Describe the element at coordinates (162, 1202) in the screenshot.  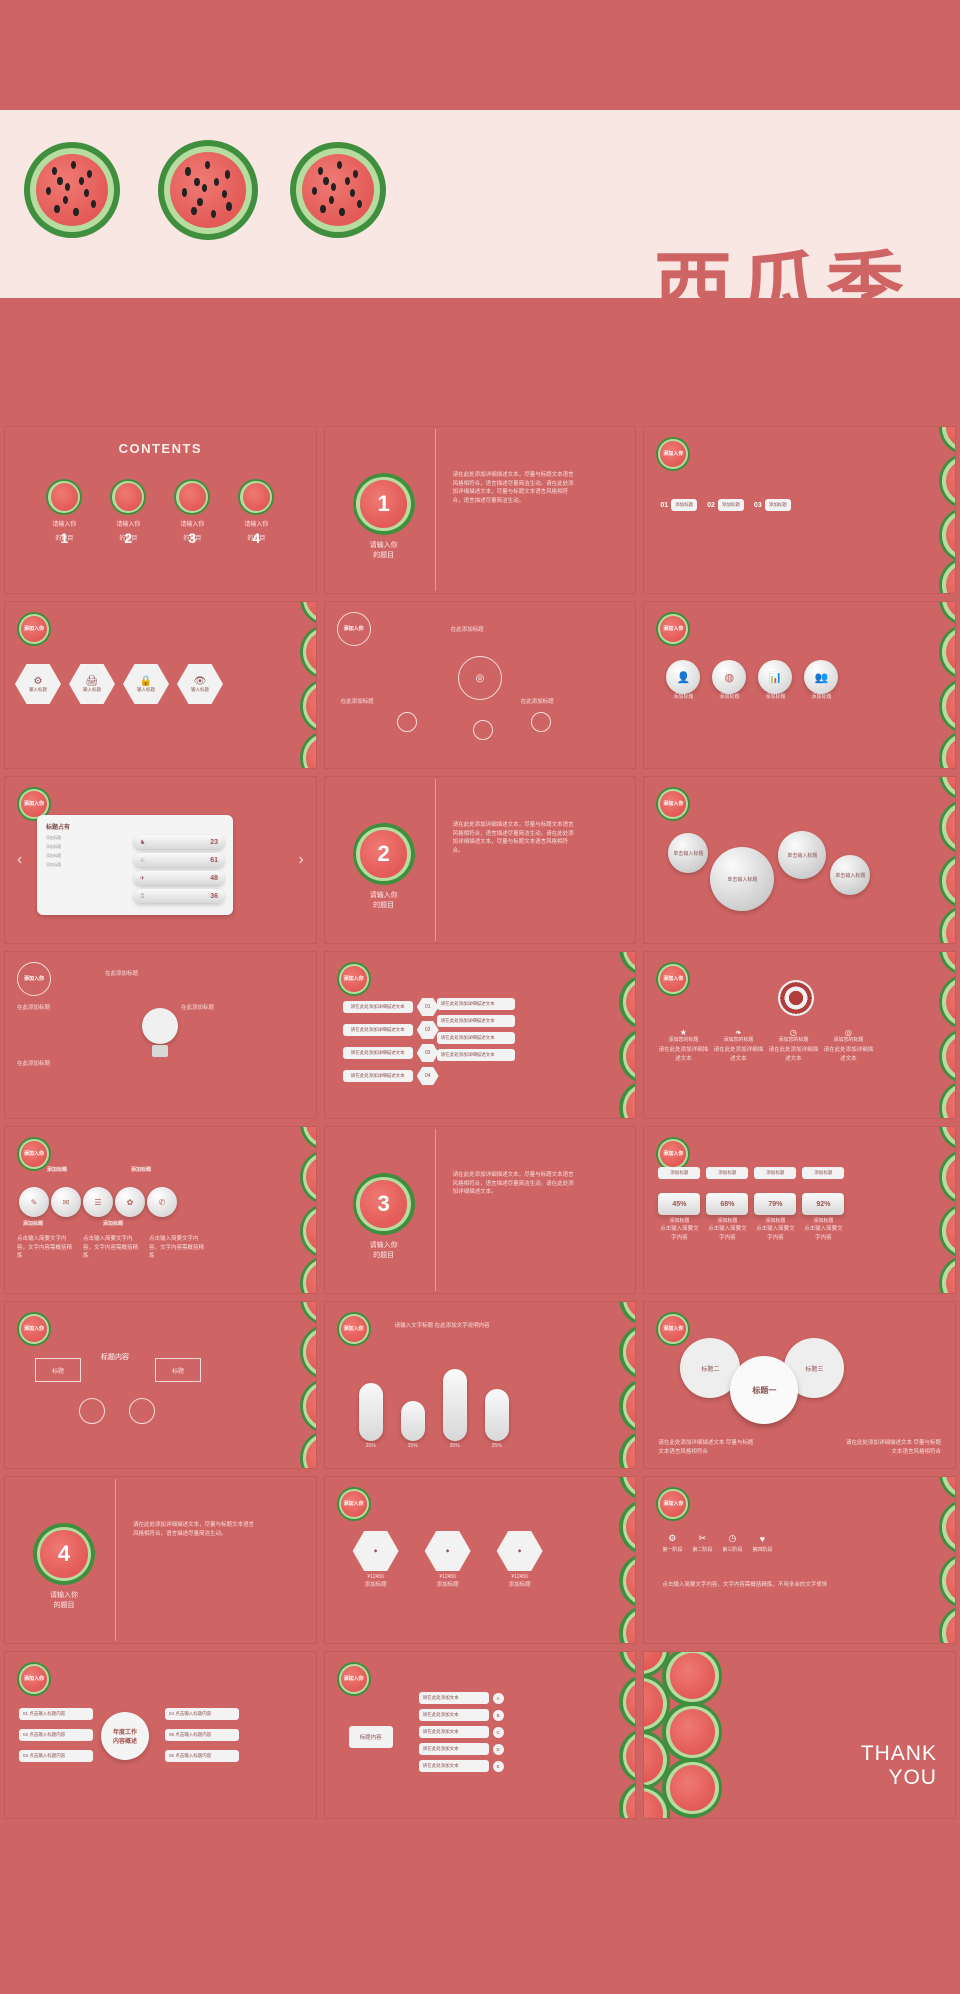
I see `timeline-node: ✆` at that location.